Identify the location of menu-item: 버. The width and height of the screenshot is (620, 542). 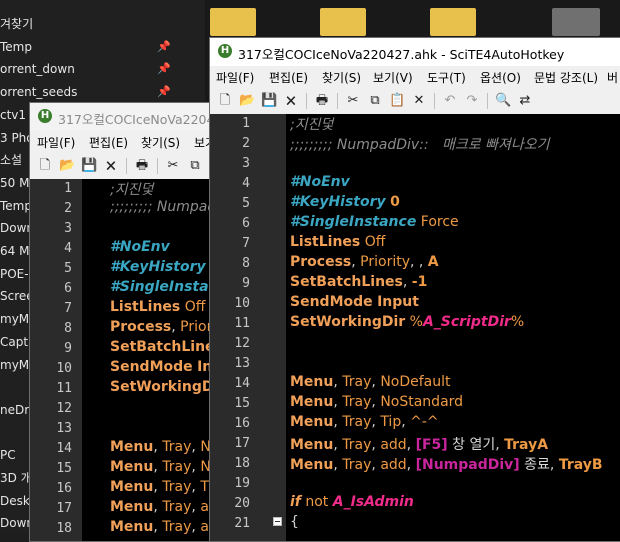
(612, 77).